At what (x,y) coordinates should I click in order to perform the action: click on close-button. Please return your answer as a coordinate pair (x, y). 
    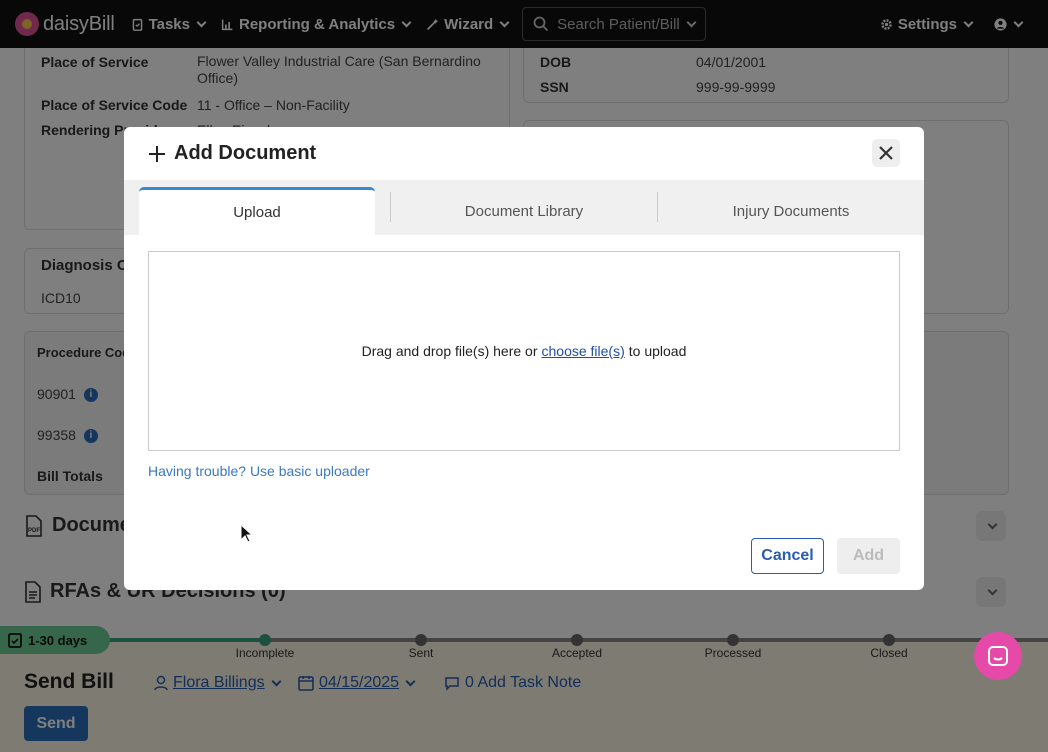
    Looking at the image, I should click on (886, 153).